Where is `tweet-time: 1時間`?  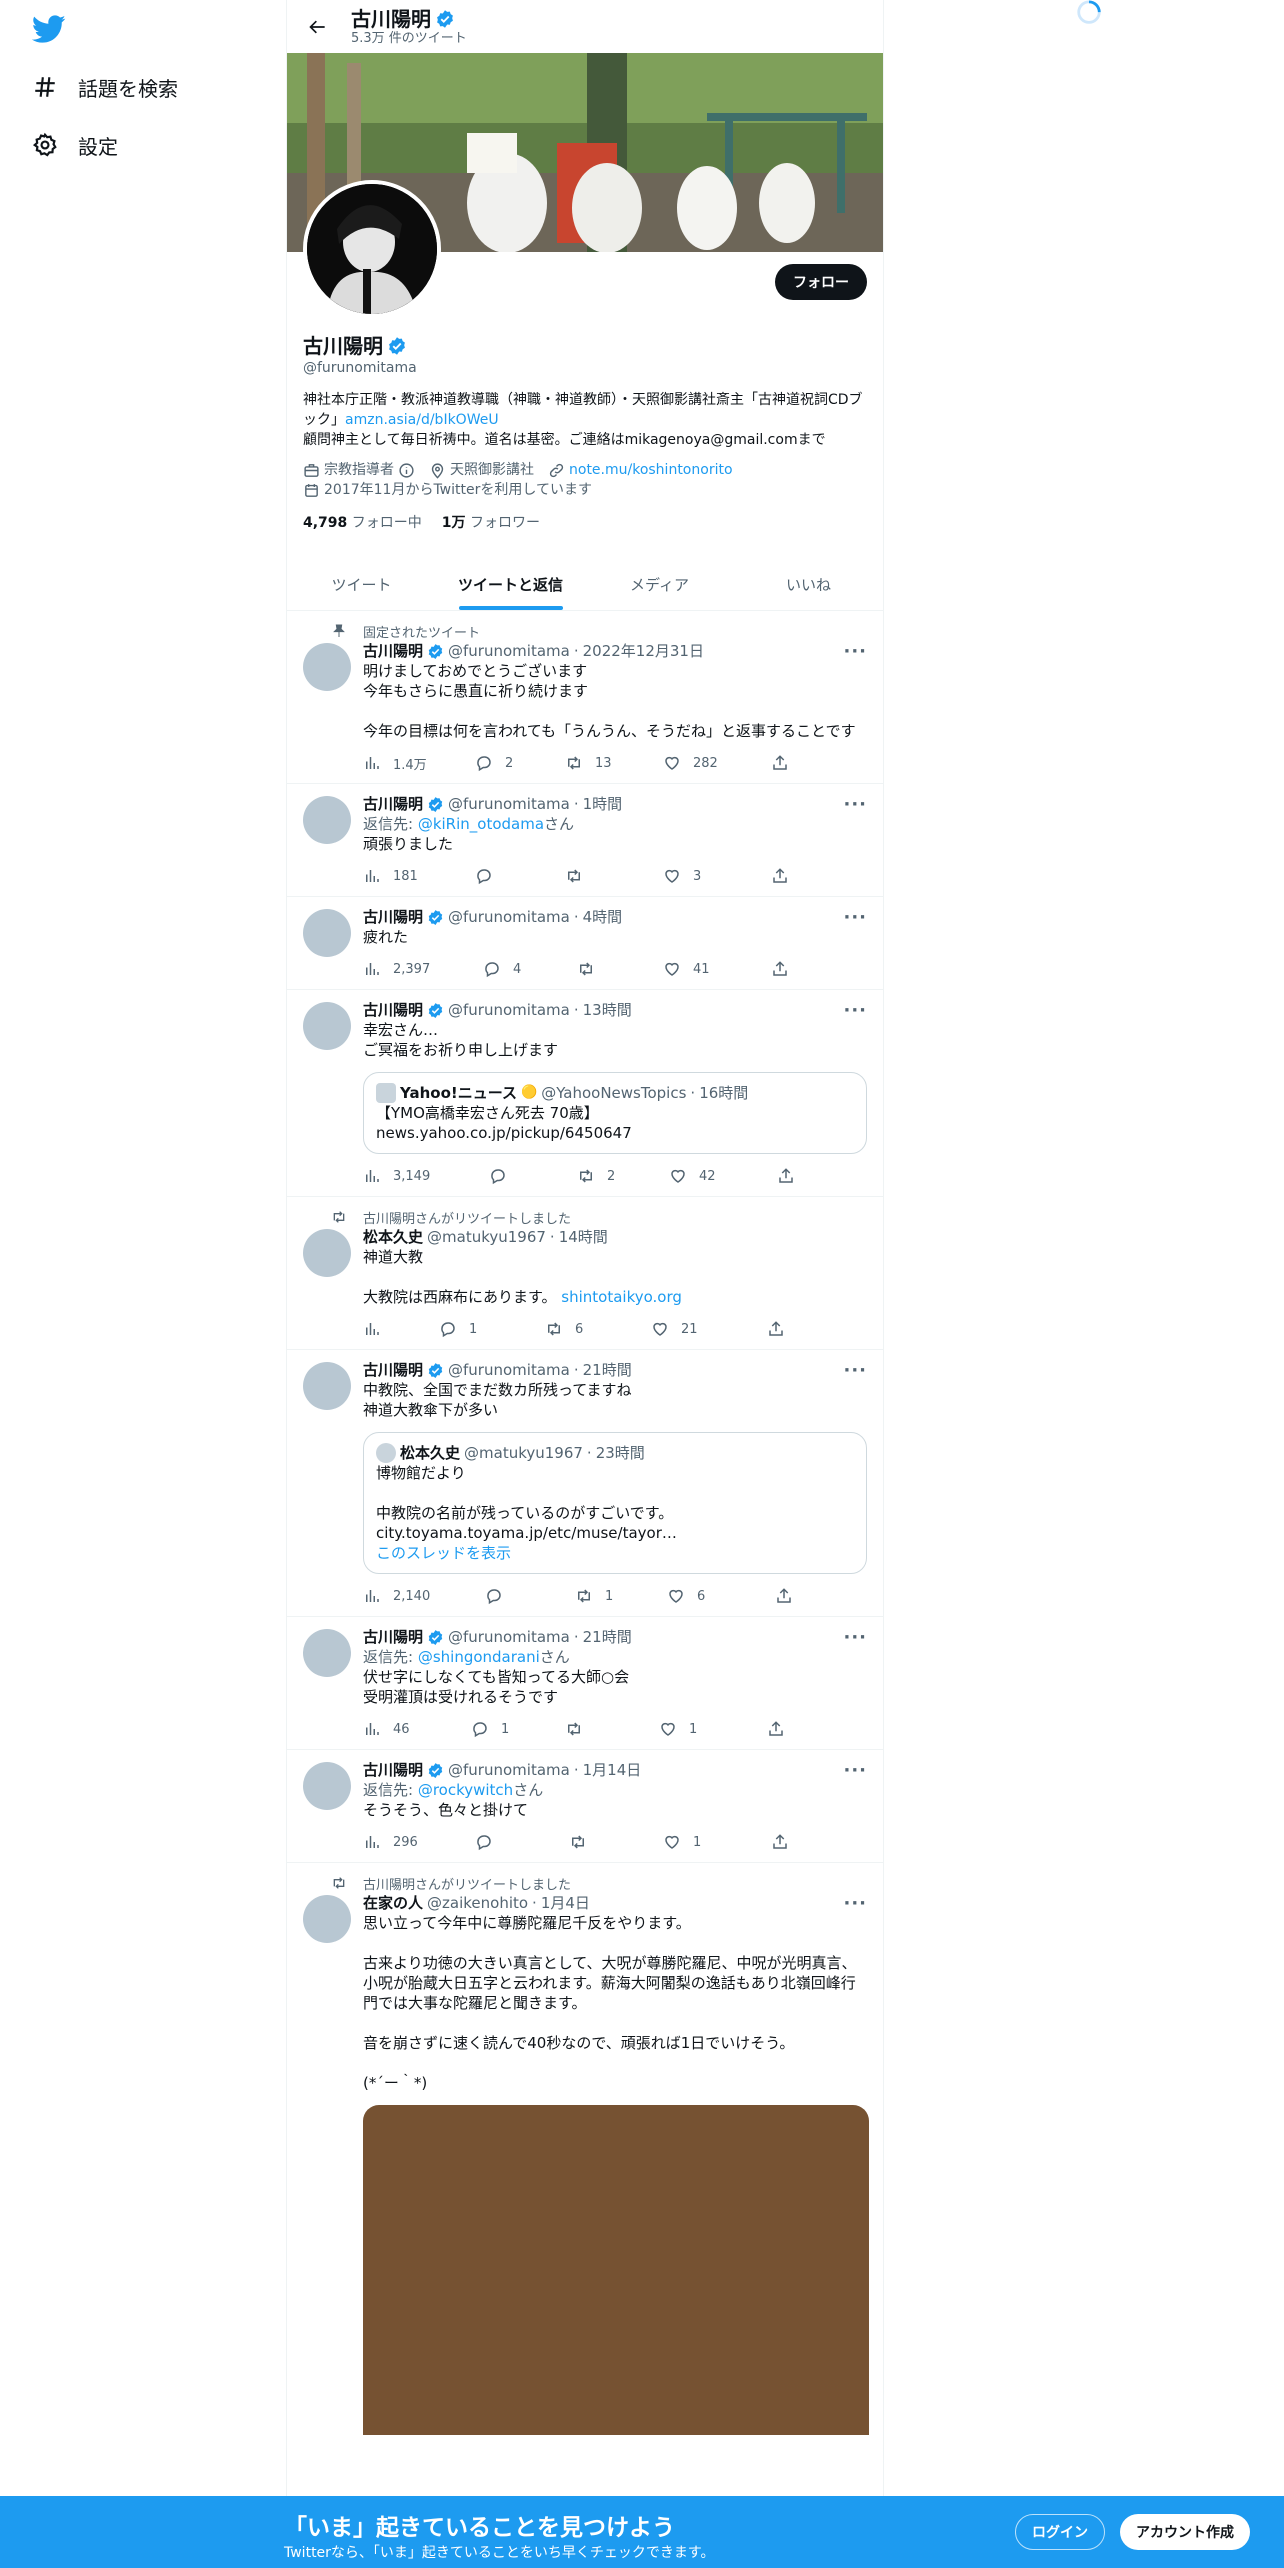
tweet-time: 1時間 is located at coordinates (603, 804).